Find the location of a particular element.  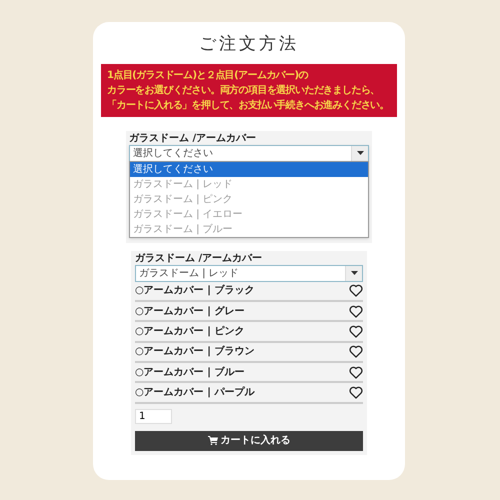

option-label: ○アームカバー | パープル is located at coordinates (194, 392).